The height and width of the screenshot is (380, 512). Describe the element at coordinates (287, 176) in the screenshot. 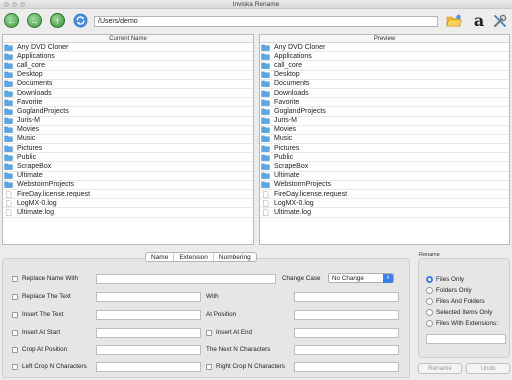

I see `preview-row-label: Ultimate` at that location.